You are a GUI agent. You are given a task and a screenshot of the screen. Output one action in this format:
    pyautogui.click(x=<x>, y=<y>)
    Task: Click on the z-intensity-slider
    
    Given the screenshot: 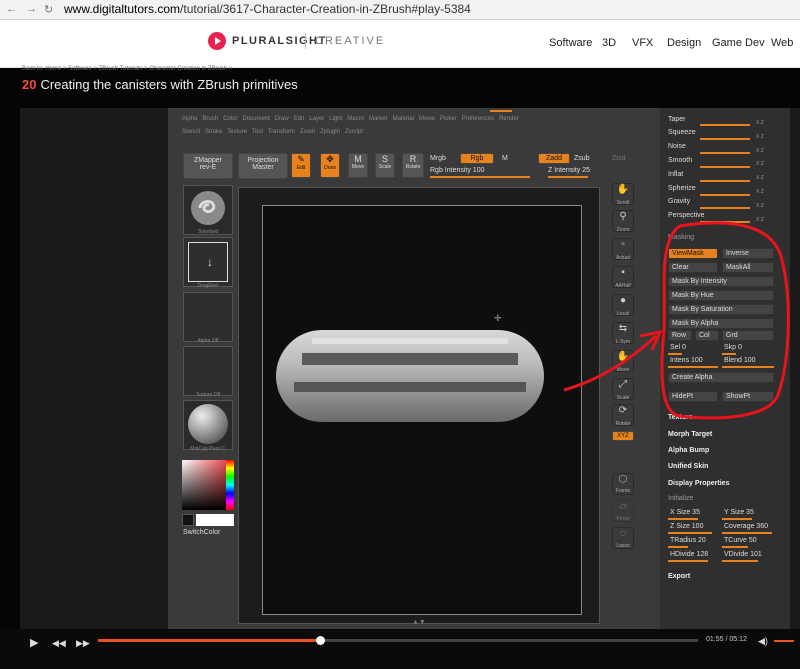 What is the action you would take?
    pyautogui.click(x=568, y=177)
    